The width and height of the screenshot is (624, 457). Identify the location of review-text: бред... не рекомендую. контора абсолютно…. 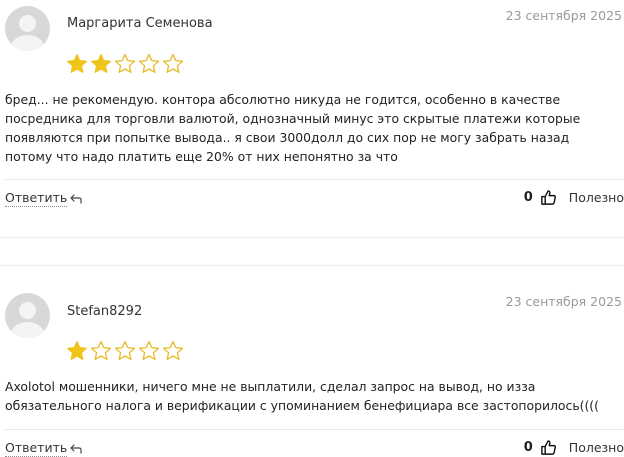
(293, 128).